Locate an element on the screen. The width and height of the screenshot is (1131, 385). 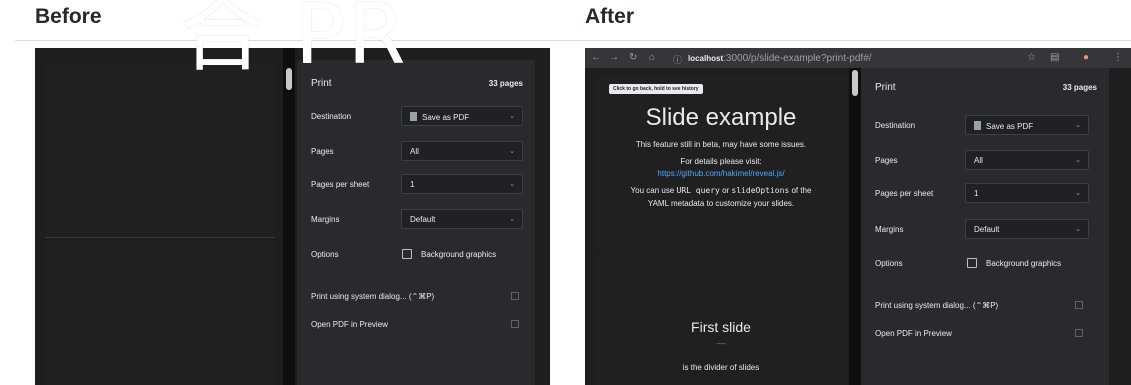
line3-part-a: You can use is located at coordinates (653, 190).